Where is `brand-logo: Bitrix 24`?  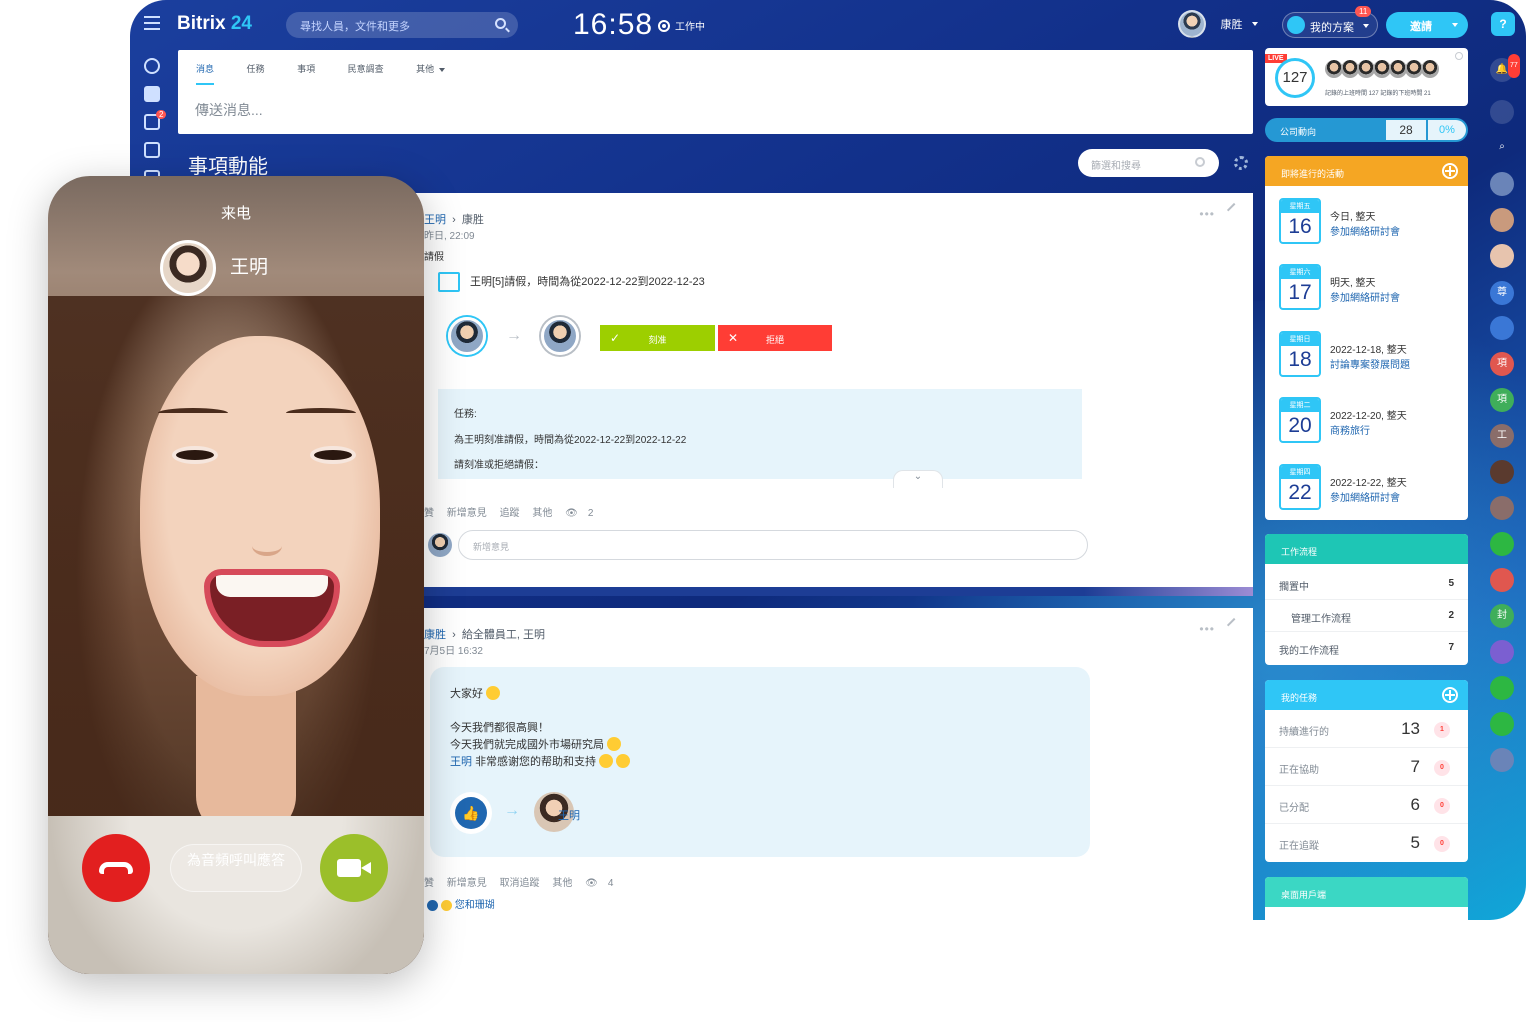 brand-logo: Bitrix 24 is located at coordinates (214, 24).